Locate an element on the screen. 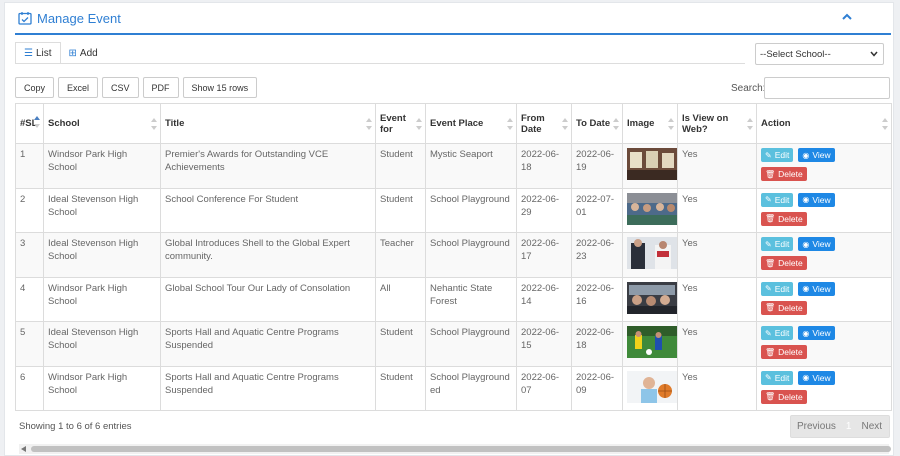  show-rows-button: Show 15 rows is located at coordinates (220, 87).